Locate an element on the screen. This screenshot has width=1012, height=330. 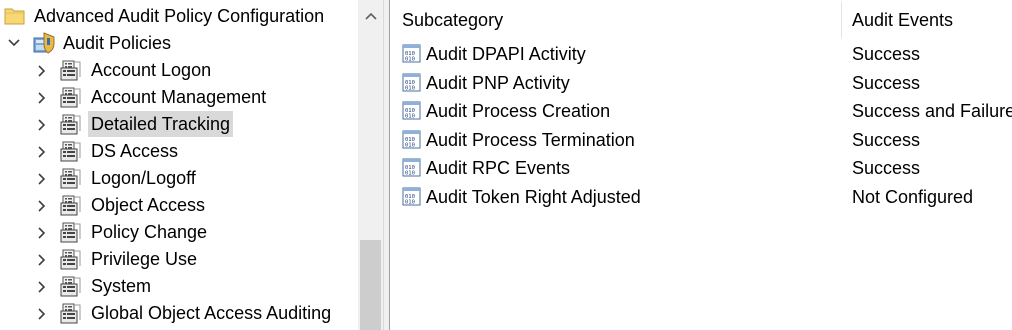
tree-node-category: Account Management is located at coordinates (179, 97).